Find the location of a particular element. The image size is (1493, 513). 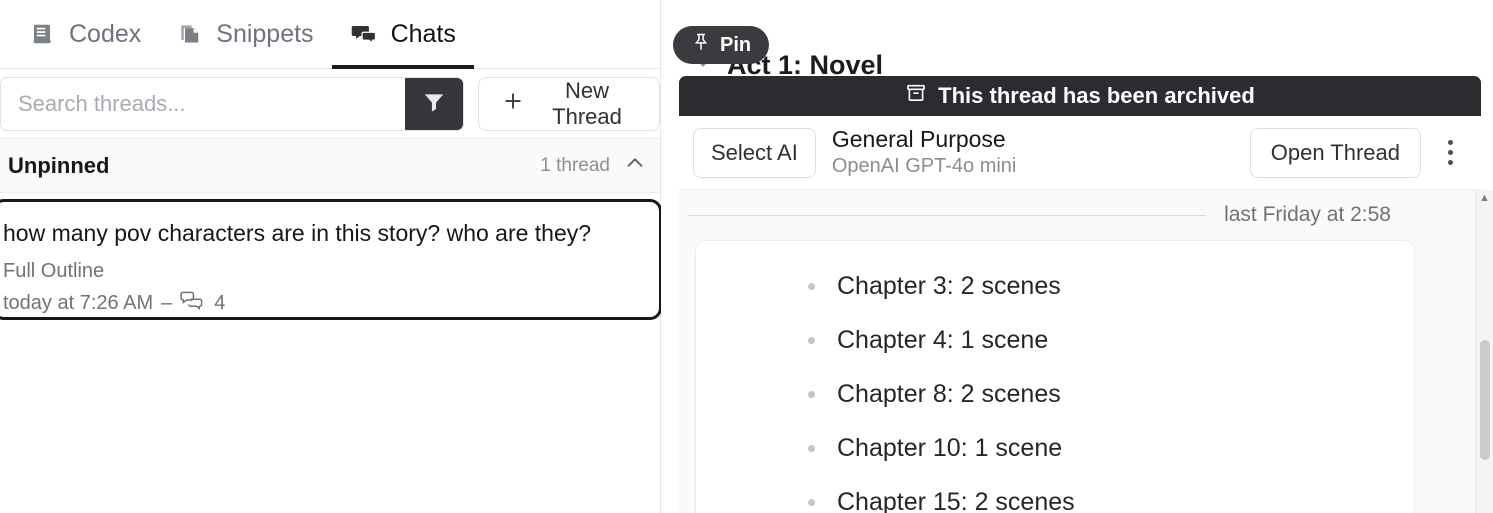

new-thread-button: New Thread is located at coordinates (569, 103).